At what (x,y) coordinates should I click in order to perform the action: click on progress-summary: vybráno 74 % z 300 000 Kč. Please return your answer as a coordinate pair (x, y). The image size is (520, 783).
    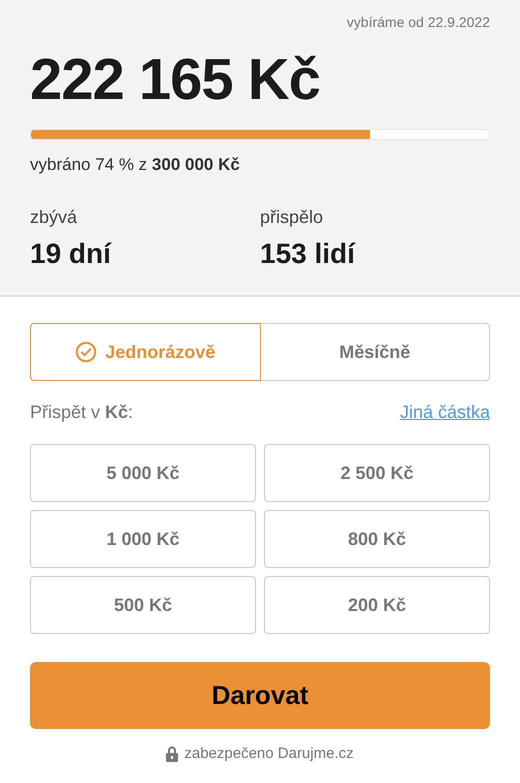
    Looking at the image, I should click on (135, 164).